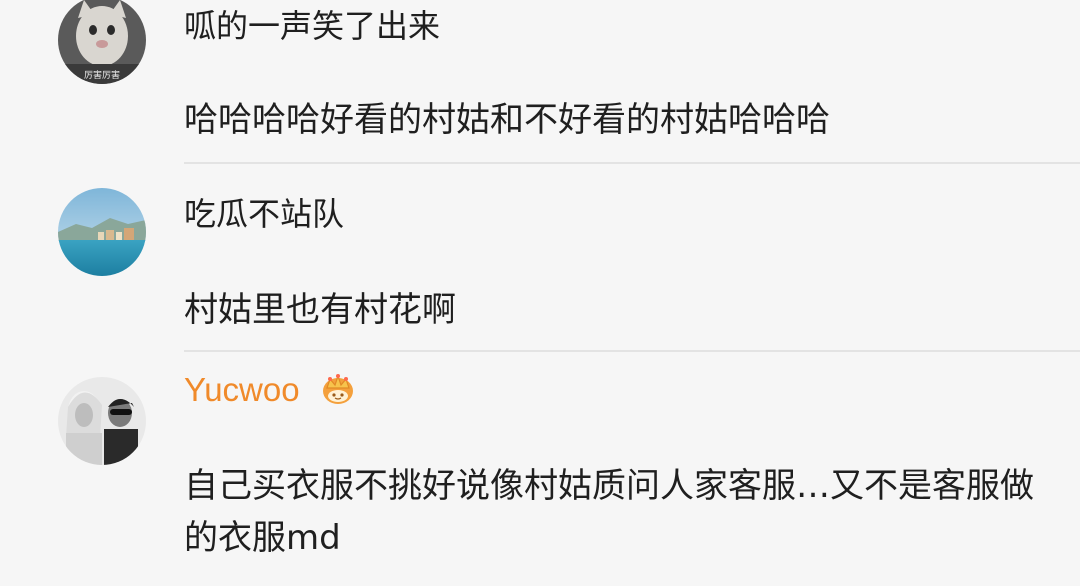 The image size is (1080, 586). I want to click on comment-text: 哈哈哈哈好看的村姑和不好看的村姑哈哈哈, so click(507, 120).